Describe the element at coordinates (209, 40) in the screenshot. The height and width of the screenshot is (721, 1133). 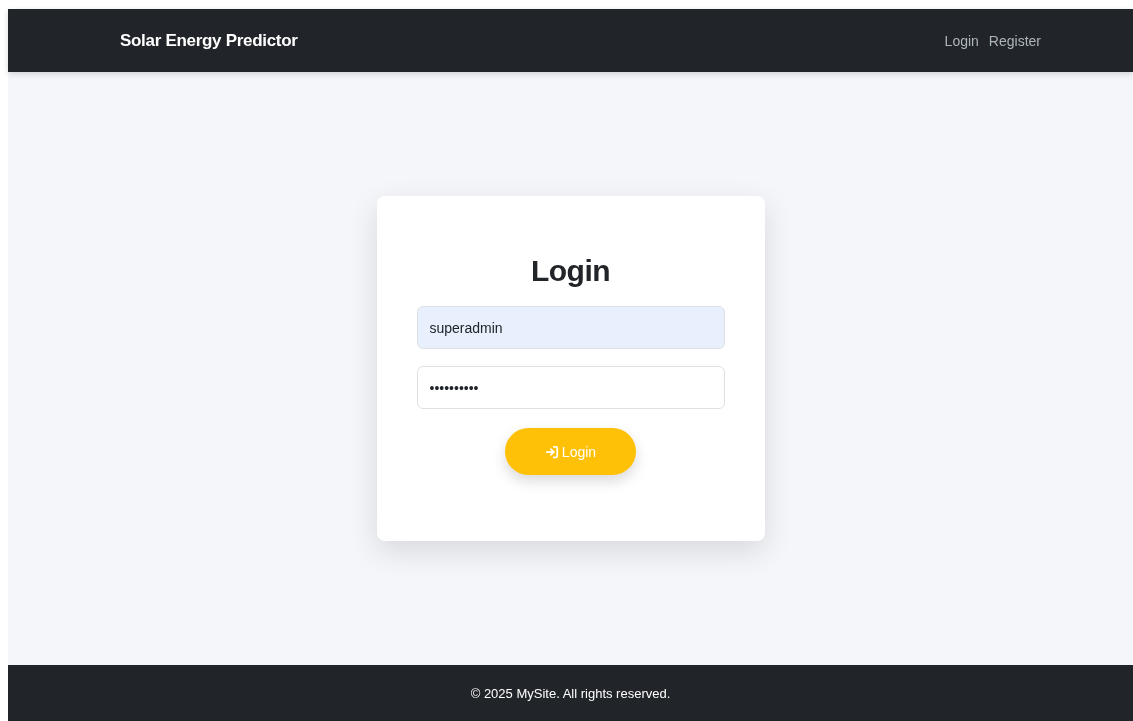
I see `brand-title: Solar Energy Predictor` at that location.